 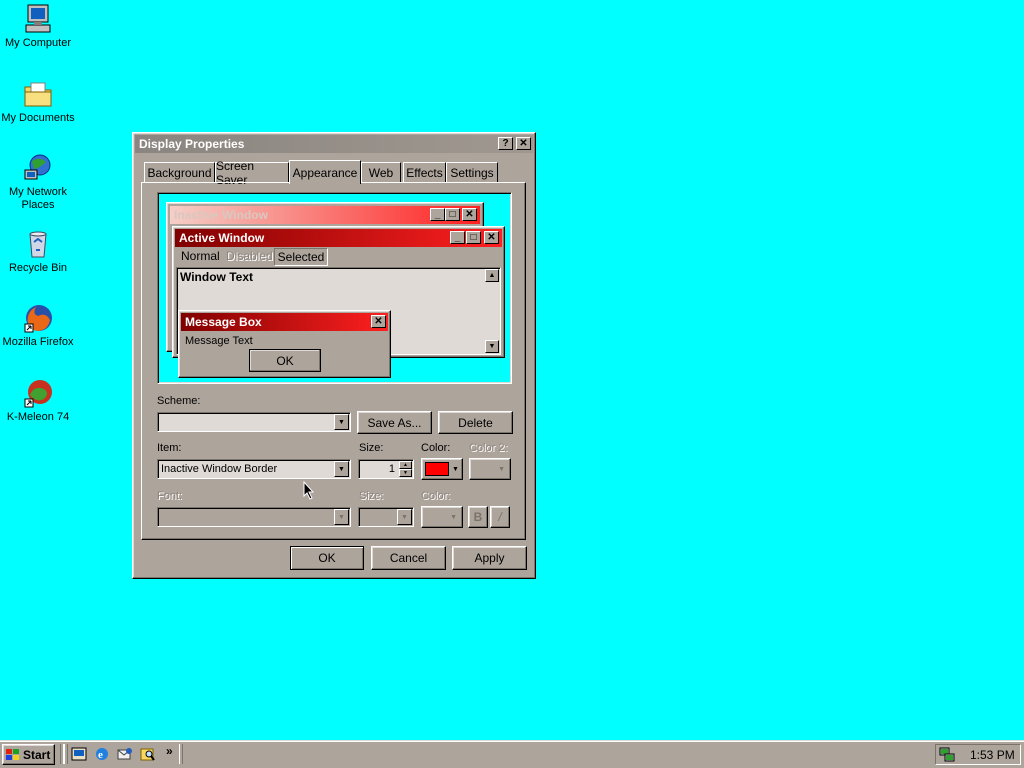 I want to click on msgbox-ok-button: OK, so click(x=285, y=360).